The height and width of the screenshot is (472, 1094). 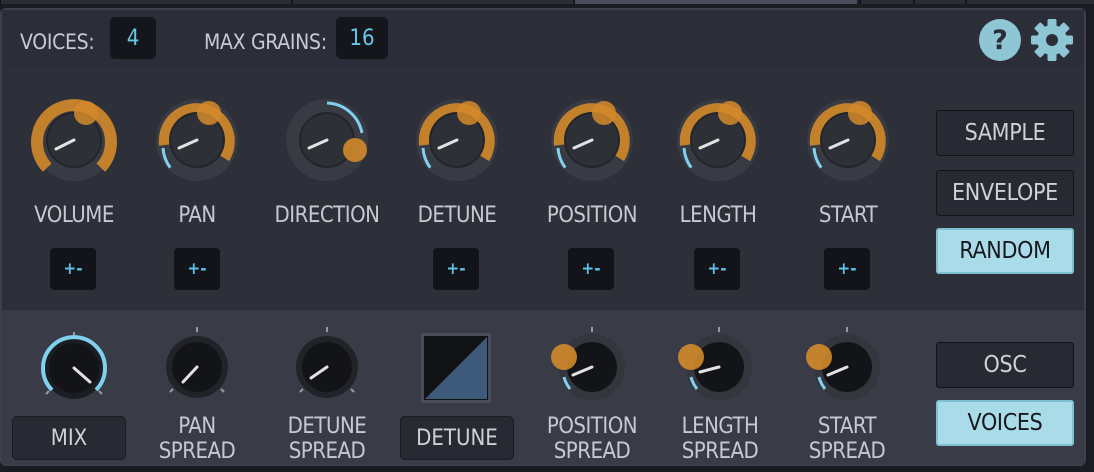 I want to click on position-spread-label-line1: POSITION, so click(x=592, y=426).